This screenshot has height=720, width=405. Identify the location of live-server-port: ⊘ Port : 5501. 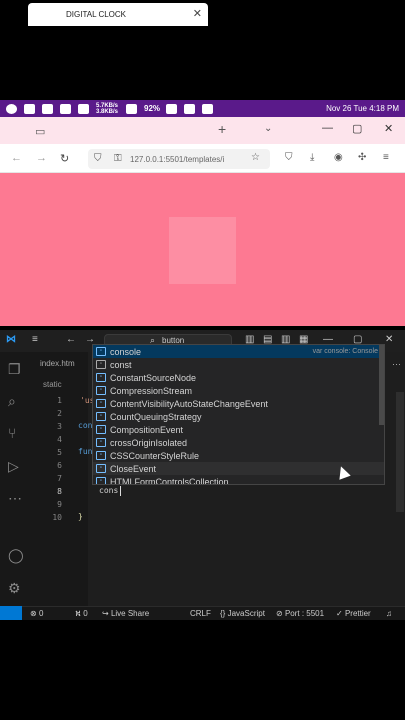
(300, 613).